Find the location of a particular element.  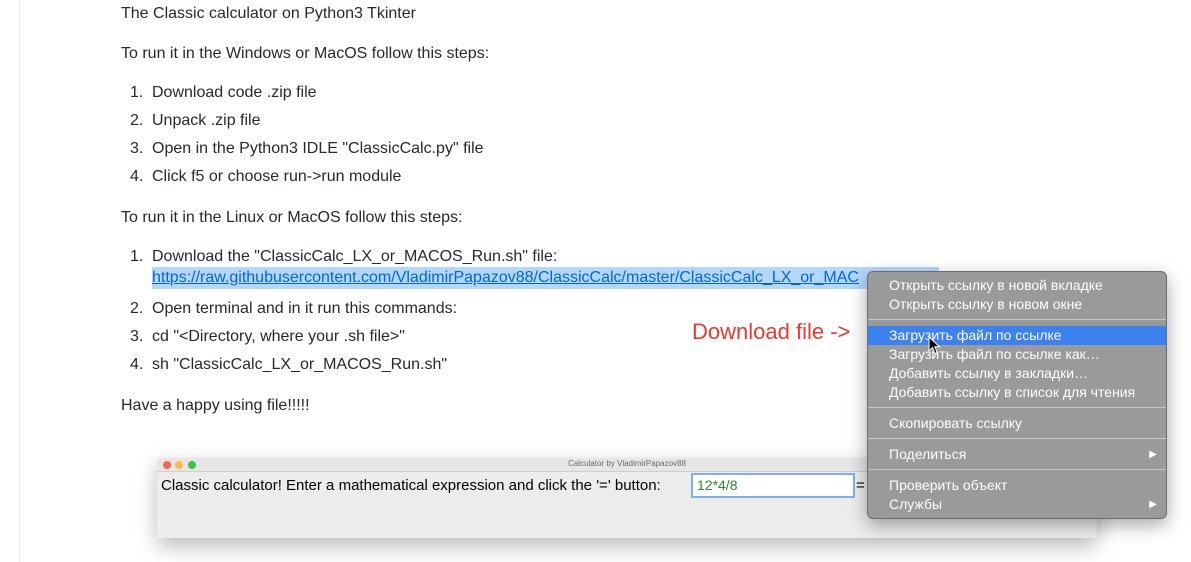

step-text: Unpack .zip file is located at coordinates (206, 120).